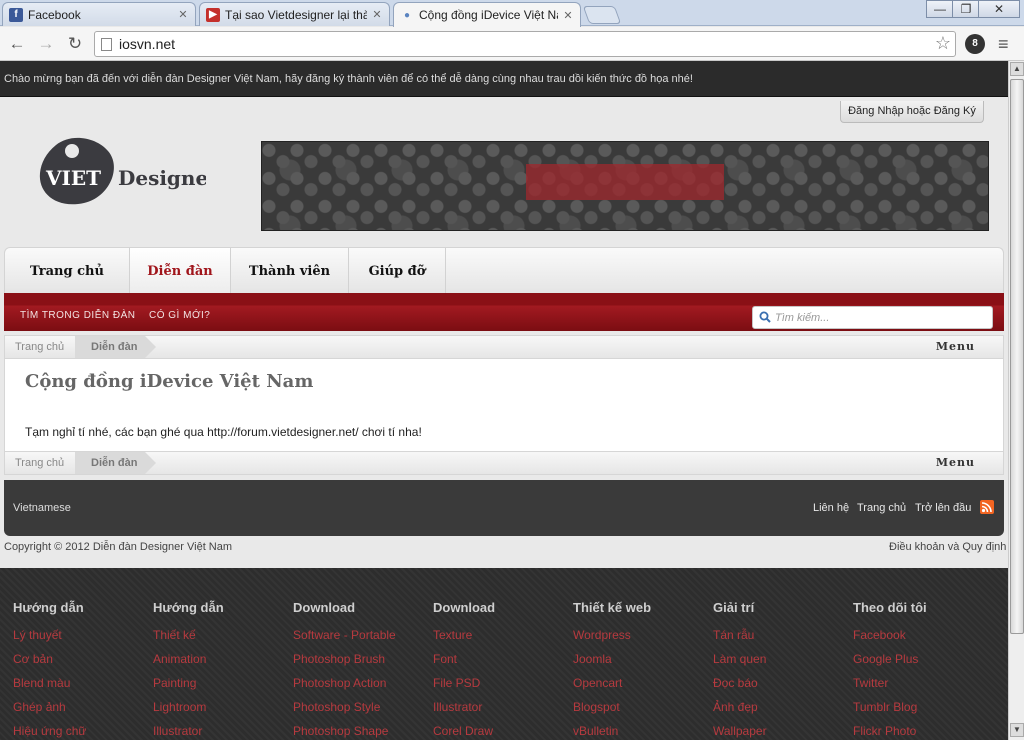 The height and width of the screenshot is (740, 1024). What do you see at coordinates (162, 178) in the screenshot?
I see `logo-text-designer: Designer` at bounding box center [162, 178].